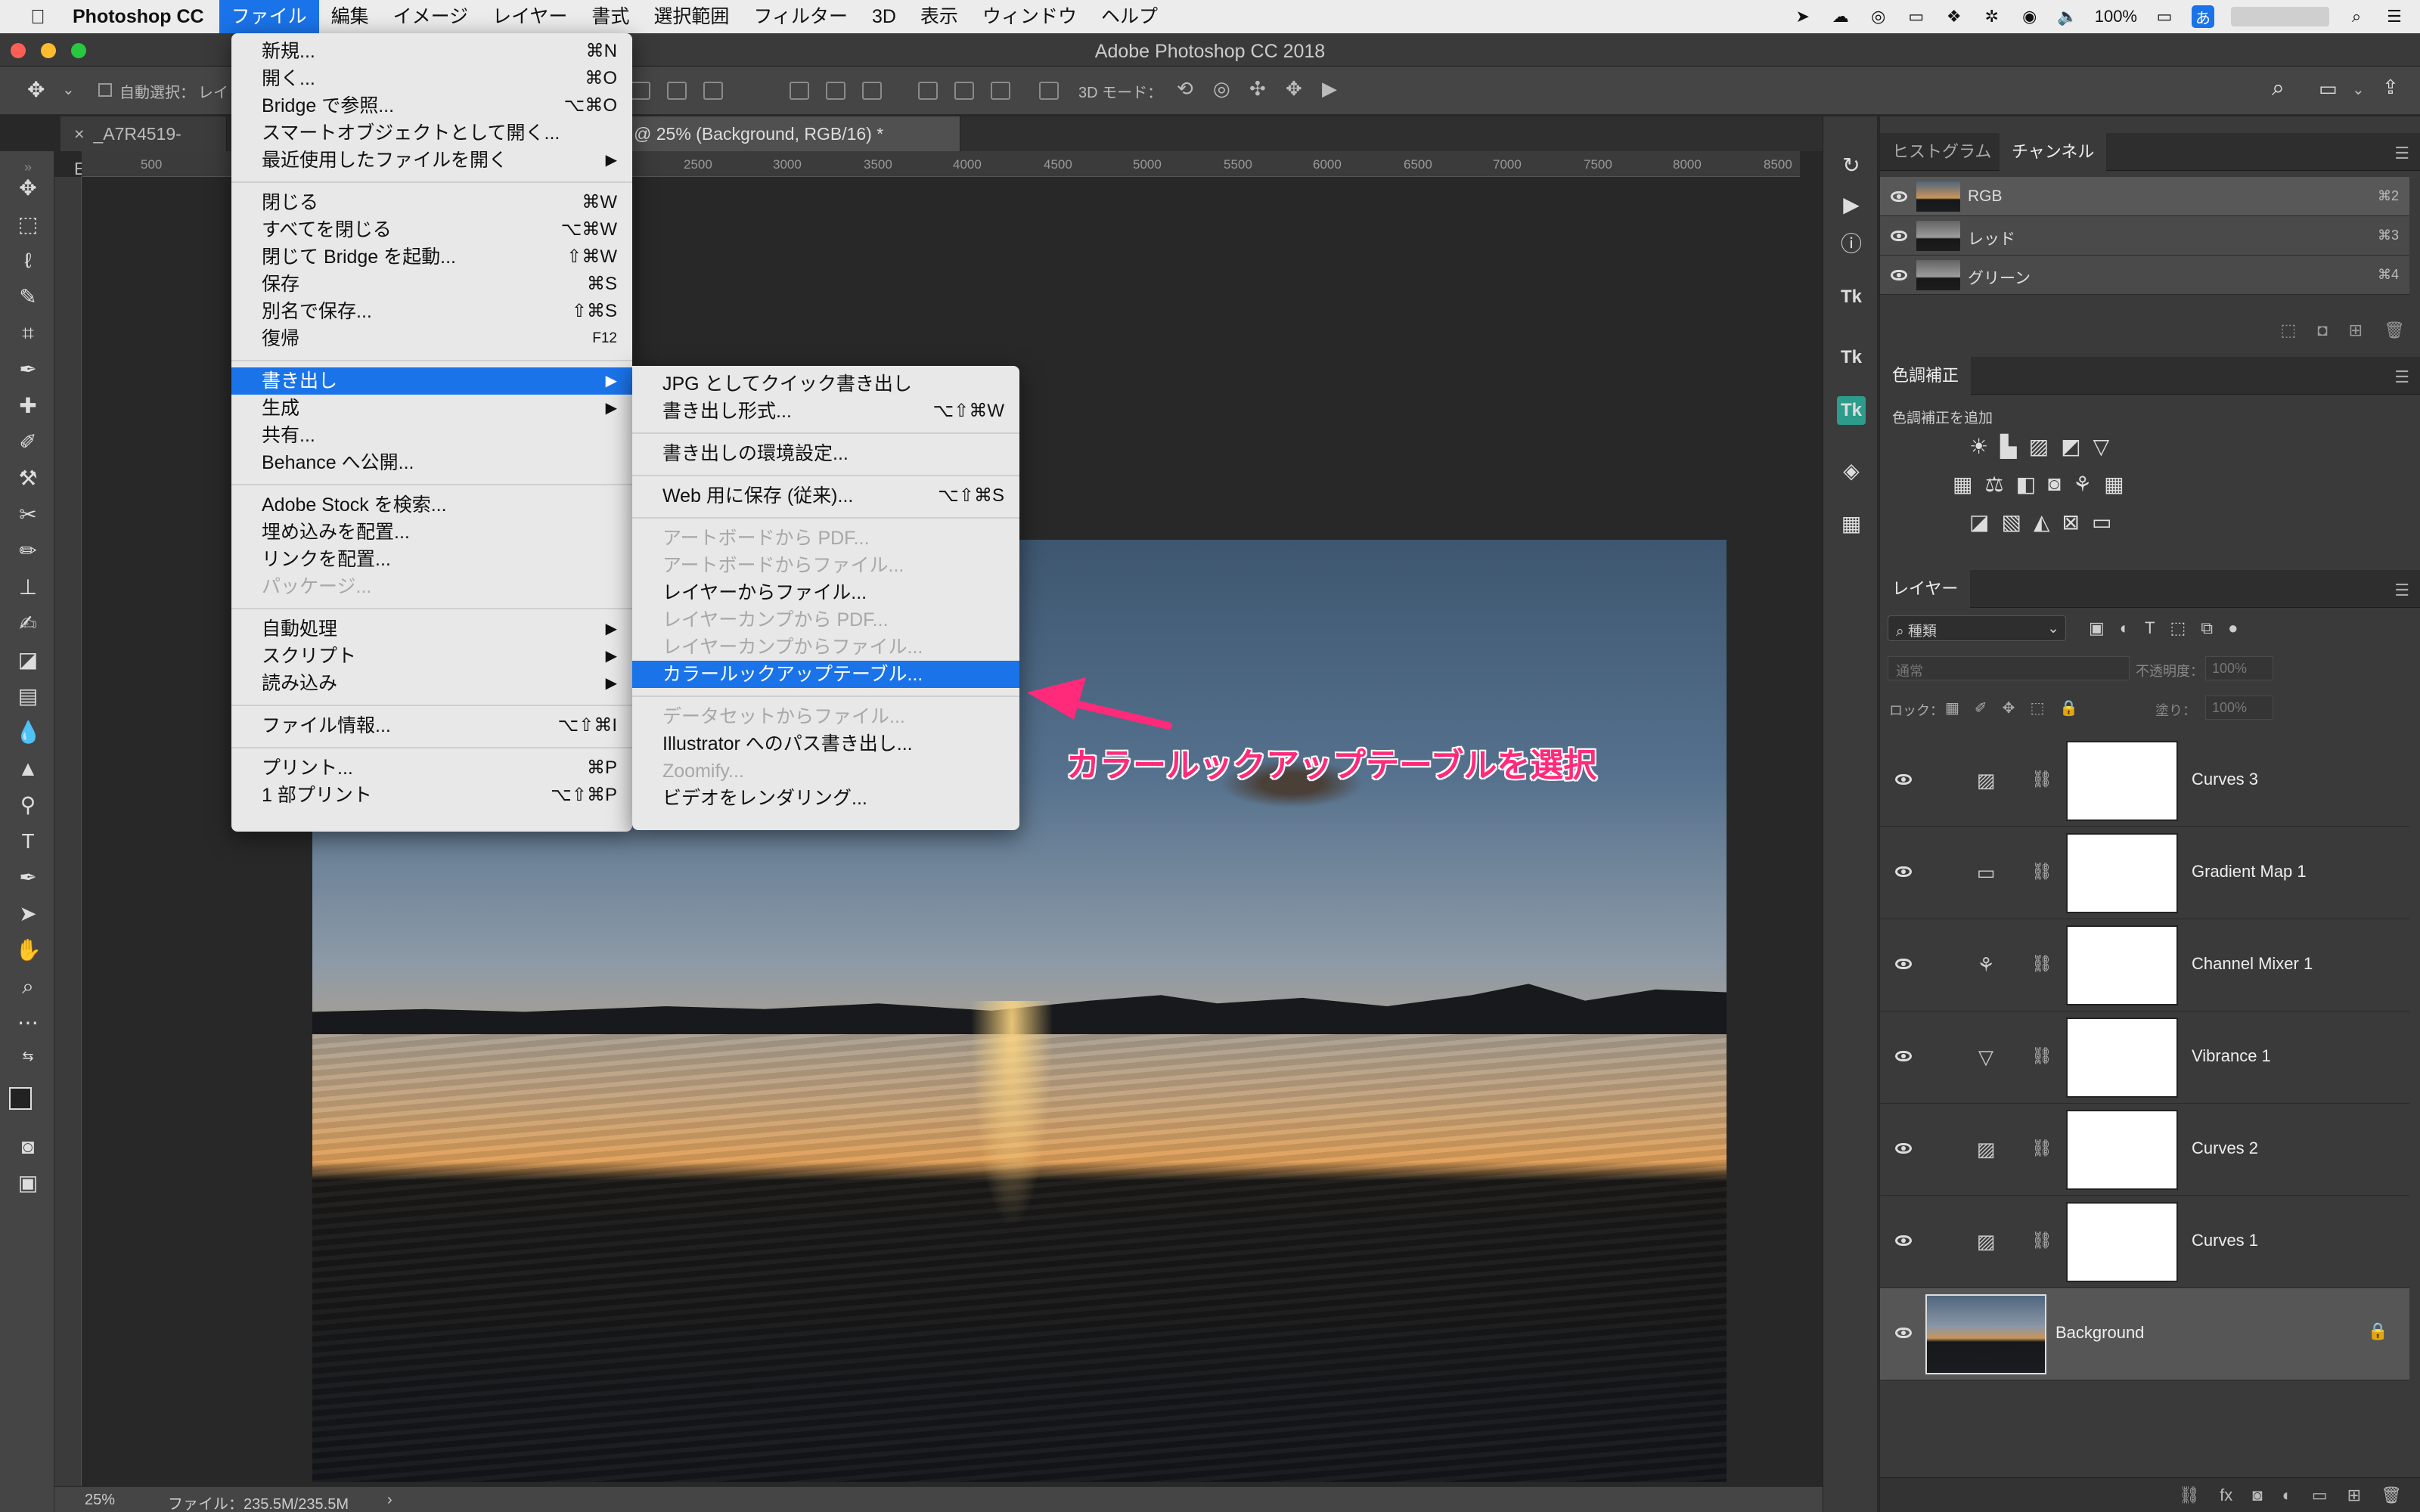 Image resolution: width=2420 pixels, height=1512 pixels. Describe the element at coordinates (68, 89) in the screenshot. I see `tool-preset-chevron-icon: ⌄` at that location.